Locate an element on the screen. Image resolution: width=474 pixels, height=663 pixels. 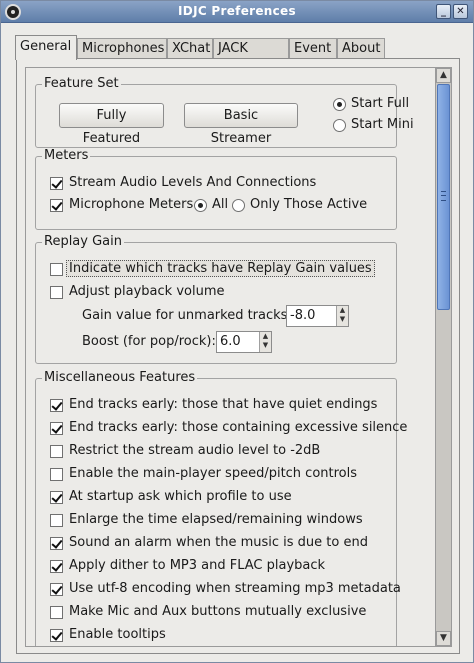
window-title: IDJC Preferences is located at coordinates (237, 11).